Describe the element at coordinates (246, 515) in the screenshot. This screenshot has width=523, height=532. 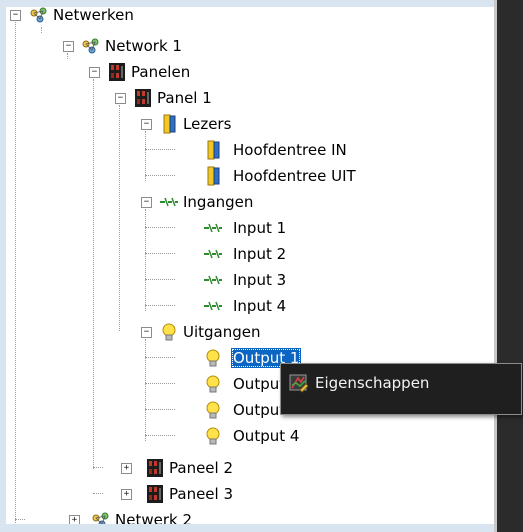
I see `tree-node-netwerk-2: + Netwerk 2` at that location.